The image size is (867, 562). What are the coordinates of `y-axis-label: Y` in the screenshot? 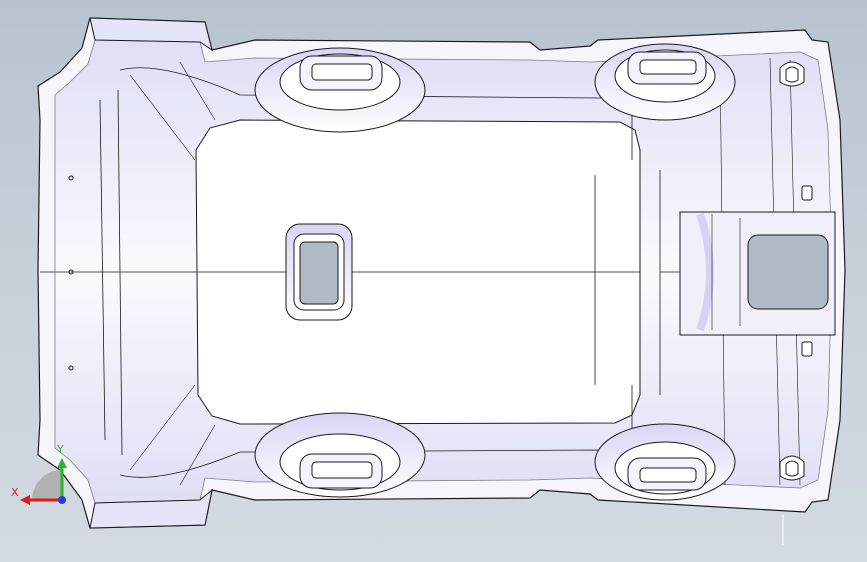 It's located at (60, 449).